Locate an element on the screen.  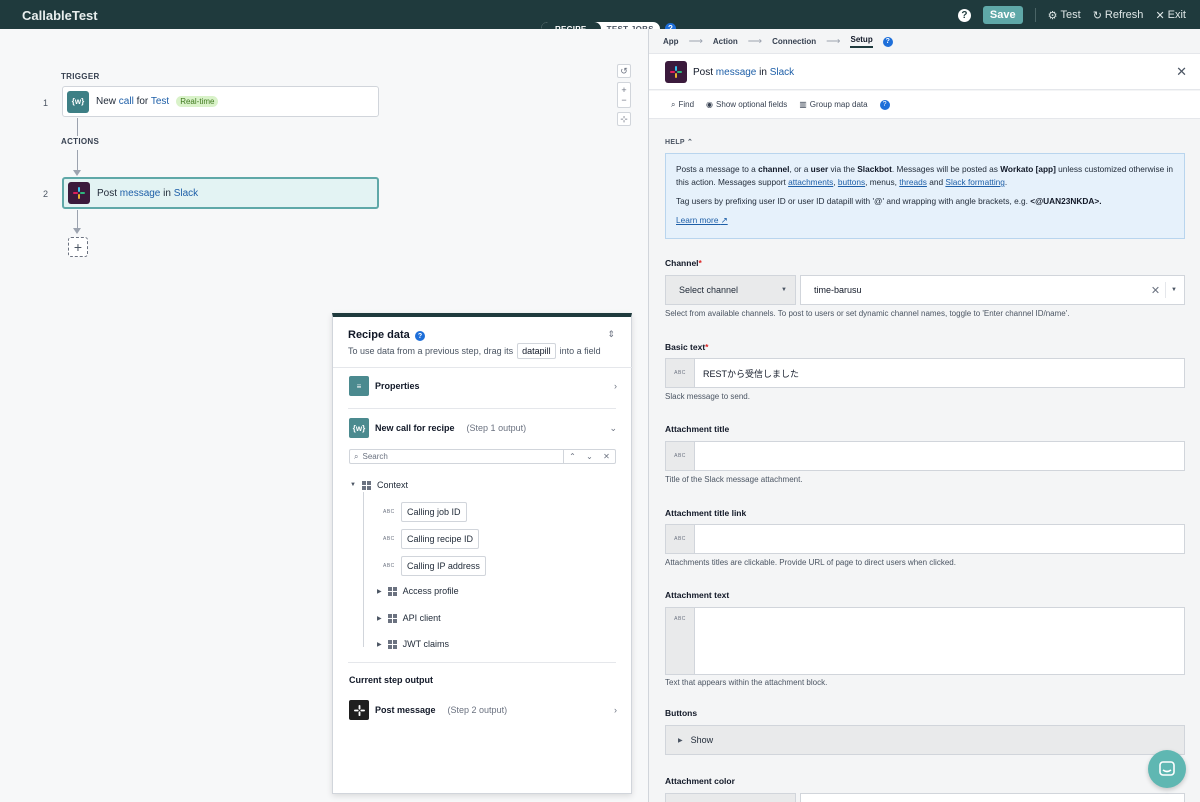
wizard-steps: App ⟶ Action ⟶ Connection ⟶ Setup ? is located at coordinates (778, 41).